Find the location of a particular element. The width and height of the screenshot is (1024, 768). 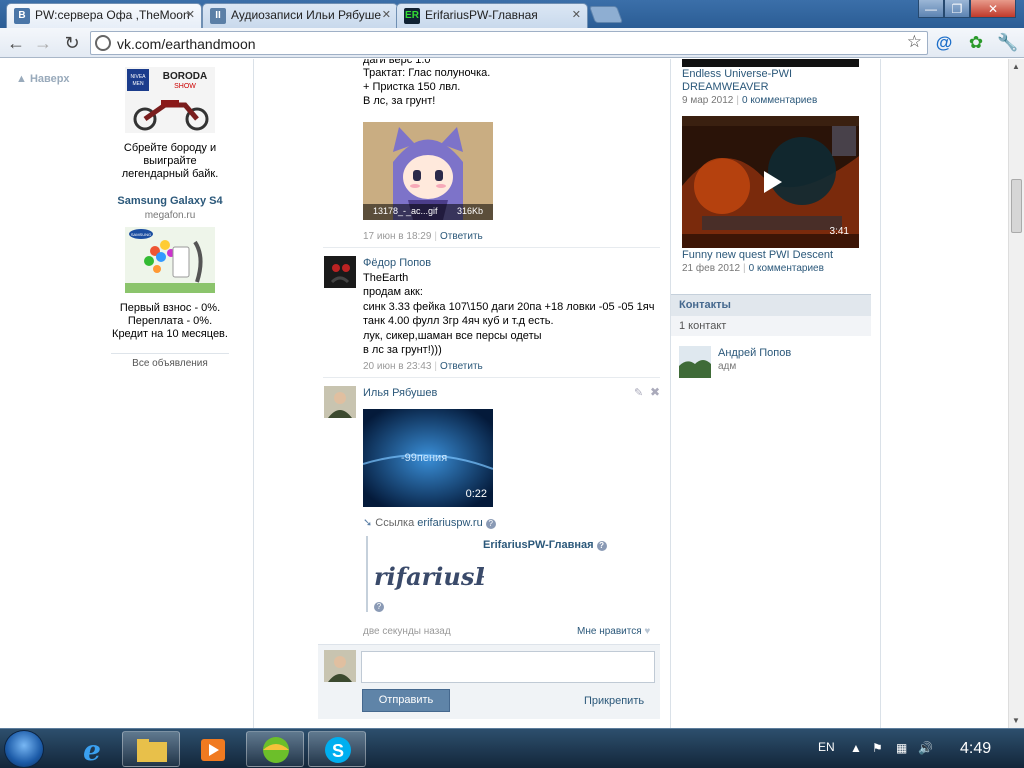

maximize-button: ❐ is located at coordinates (957, 9).